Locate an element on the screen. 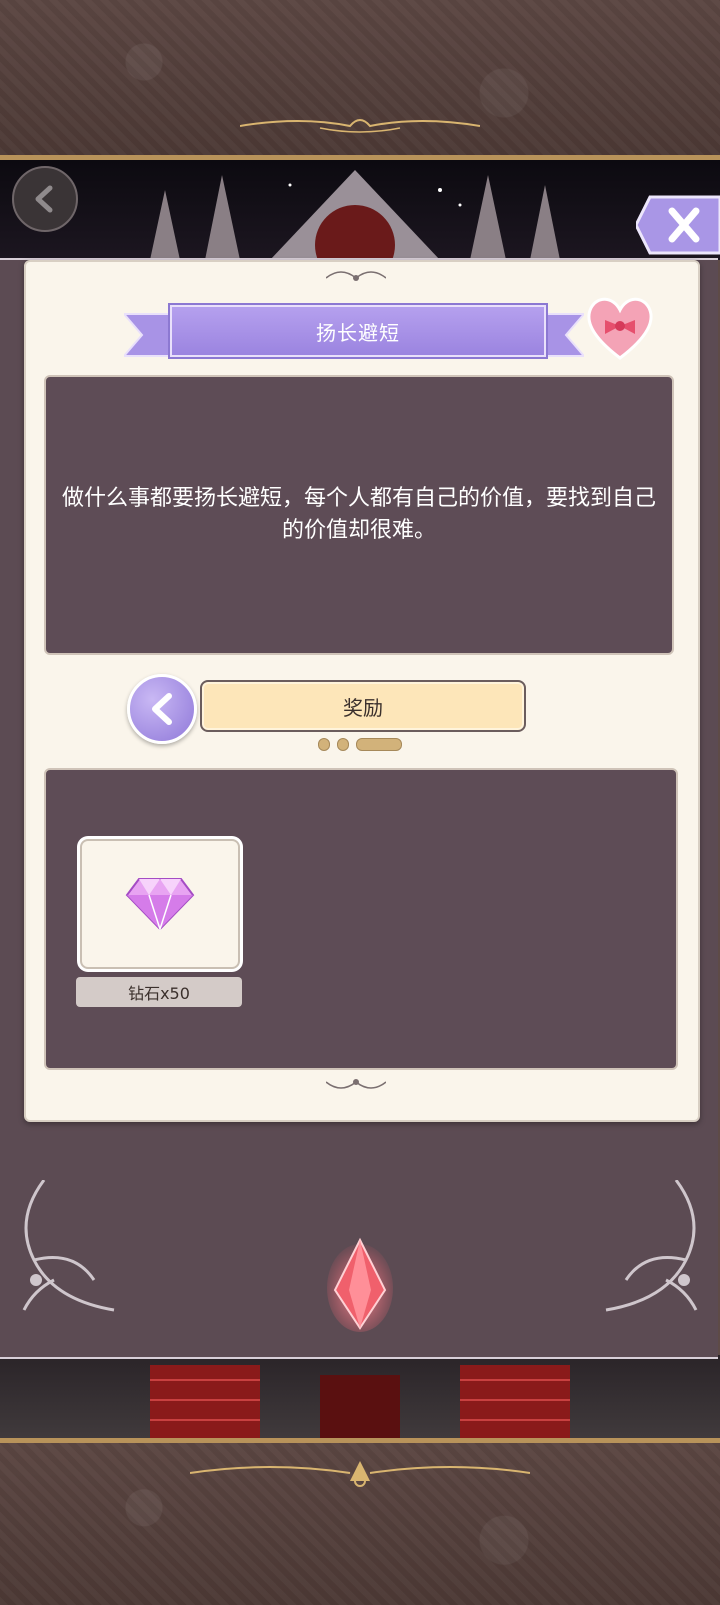 The image size is (720, 1605). reward-tab: 奖励 is located at coordinates (363, 706).